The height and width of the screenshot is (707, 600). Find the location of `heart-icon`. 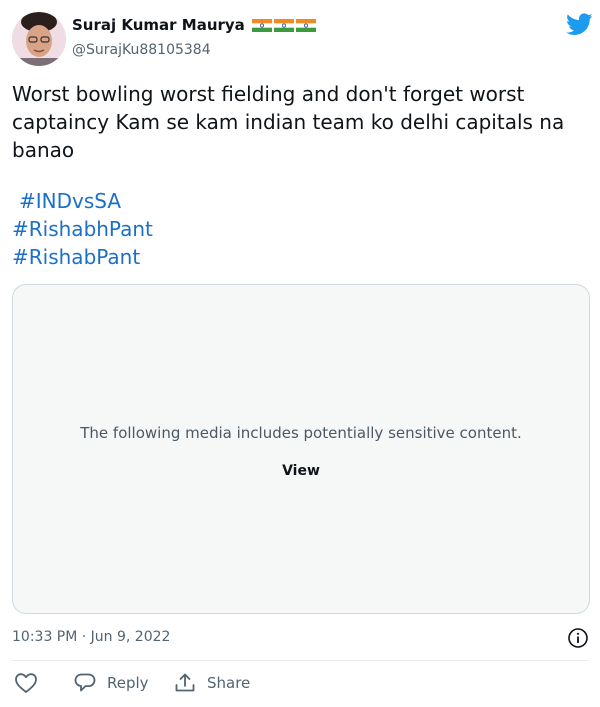

heart-icon is located at coordinates (26, 683).